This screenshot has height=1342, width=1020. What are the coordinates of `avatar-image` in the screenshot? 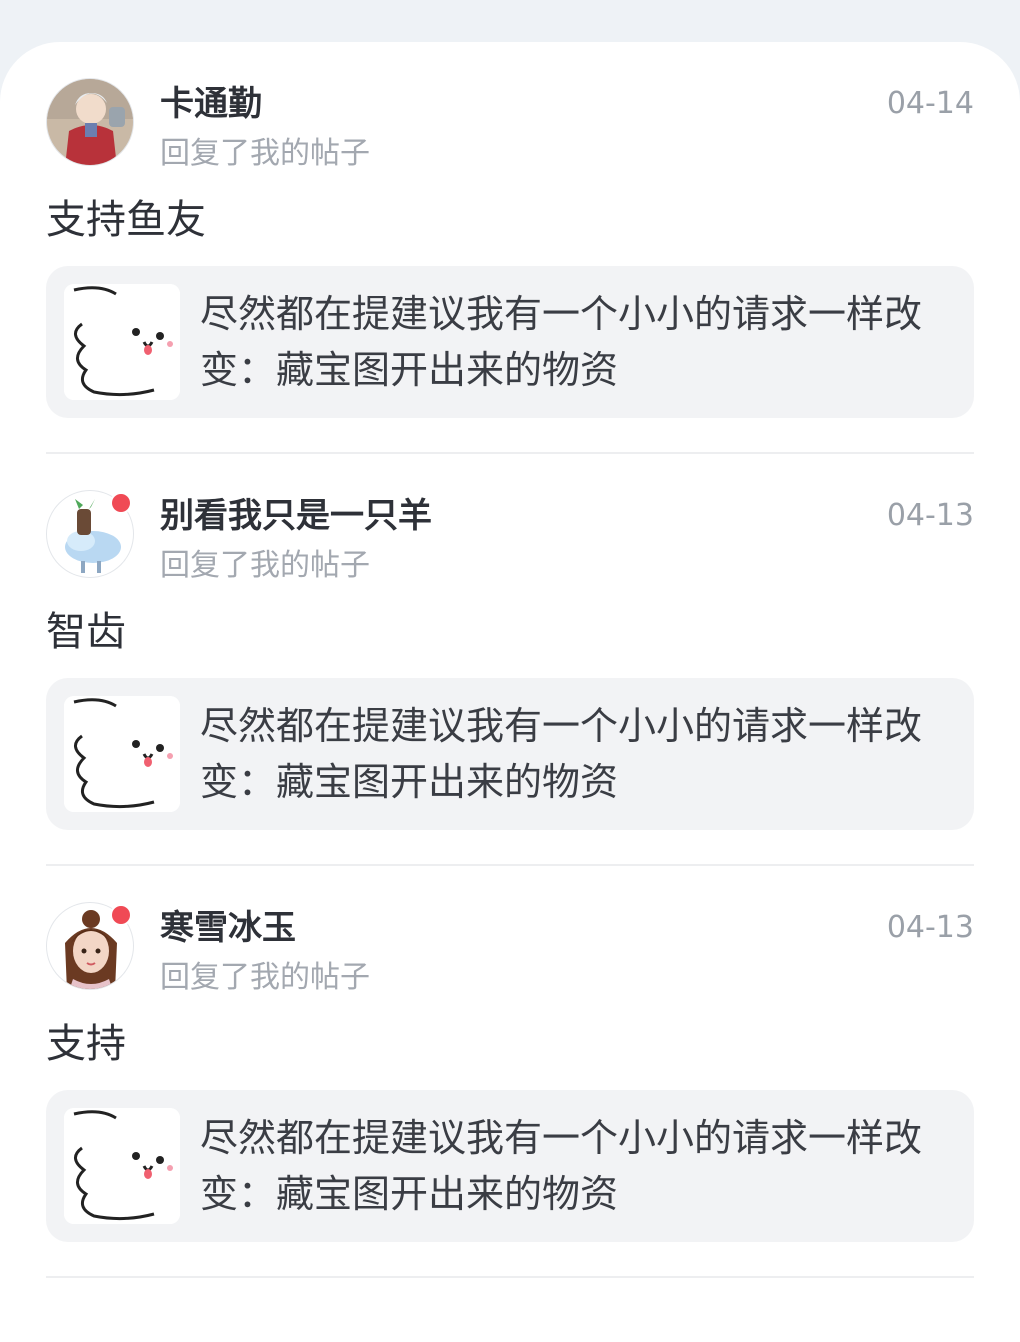 It's located at (90, 122).